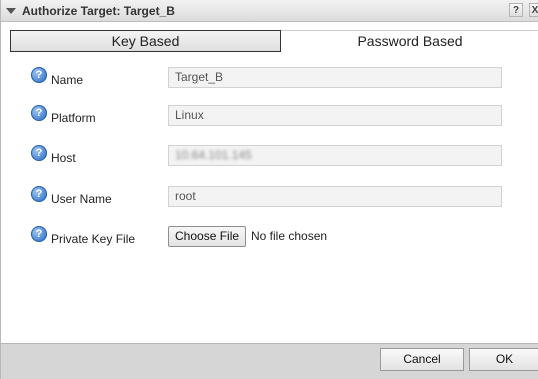  What do you see at coordinates (213, 155) in the screenshot?
I see `host-value: 10.64.101.145` at bounding box center [213, 155].